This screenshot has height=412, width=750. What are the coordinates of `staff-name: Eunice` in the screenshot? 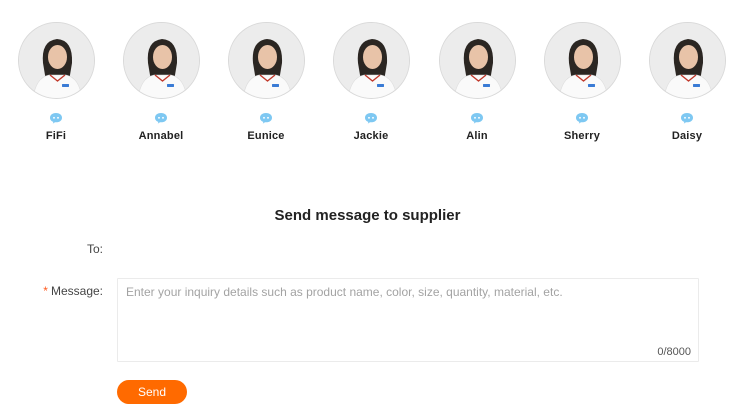 It's located at (266, 136).